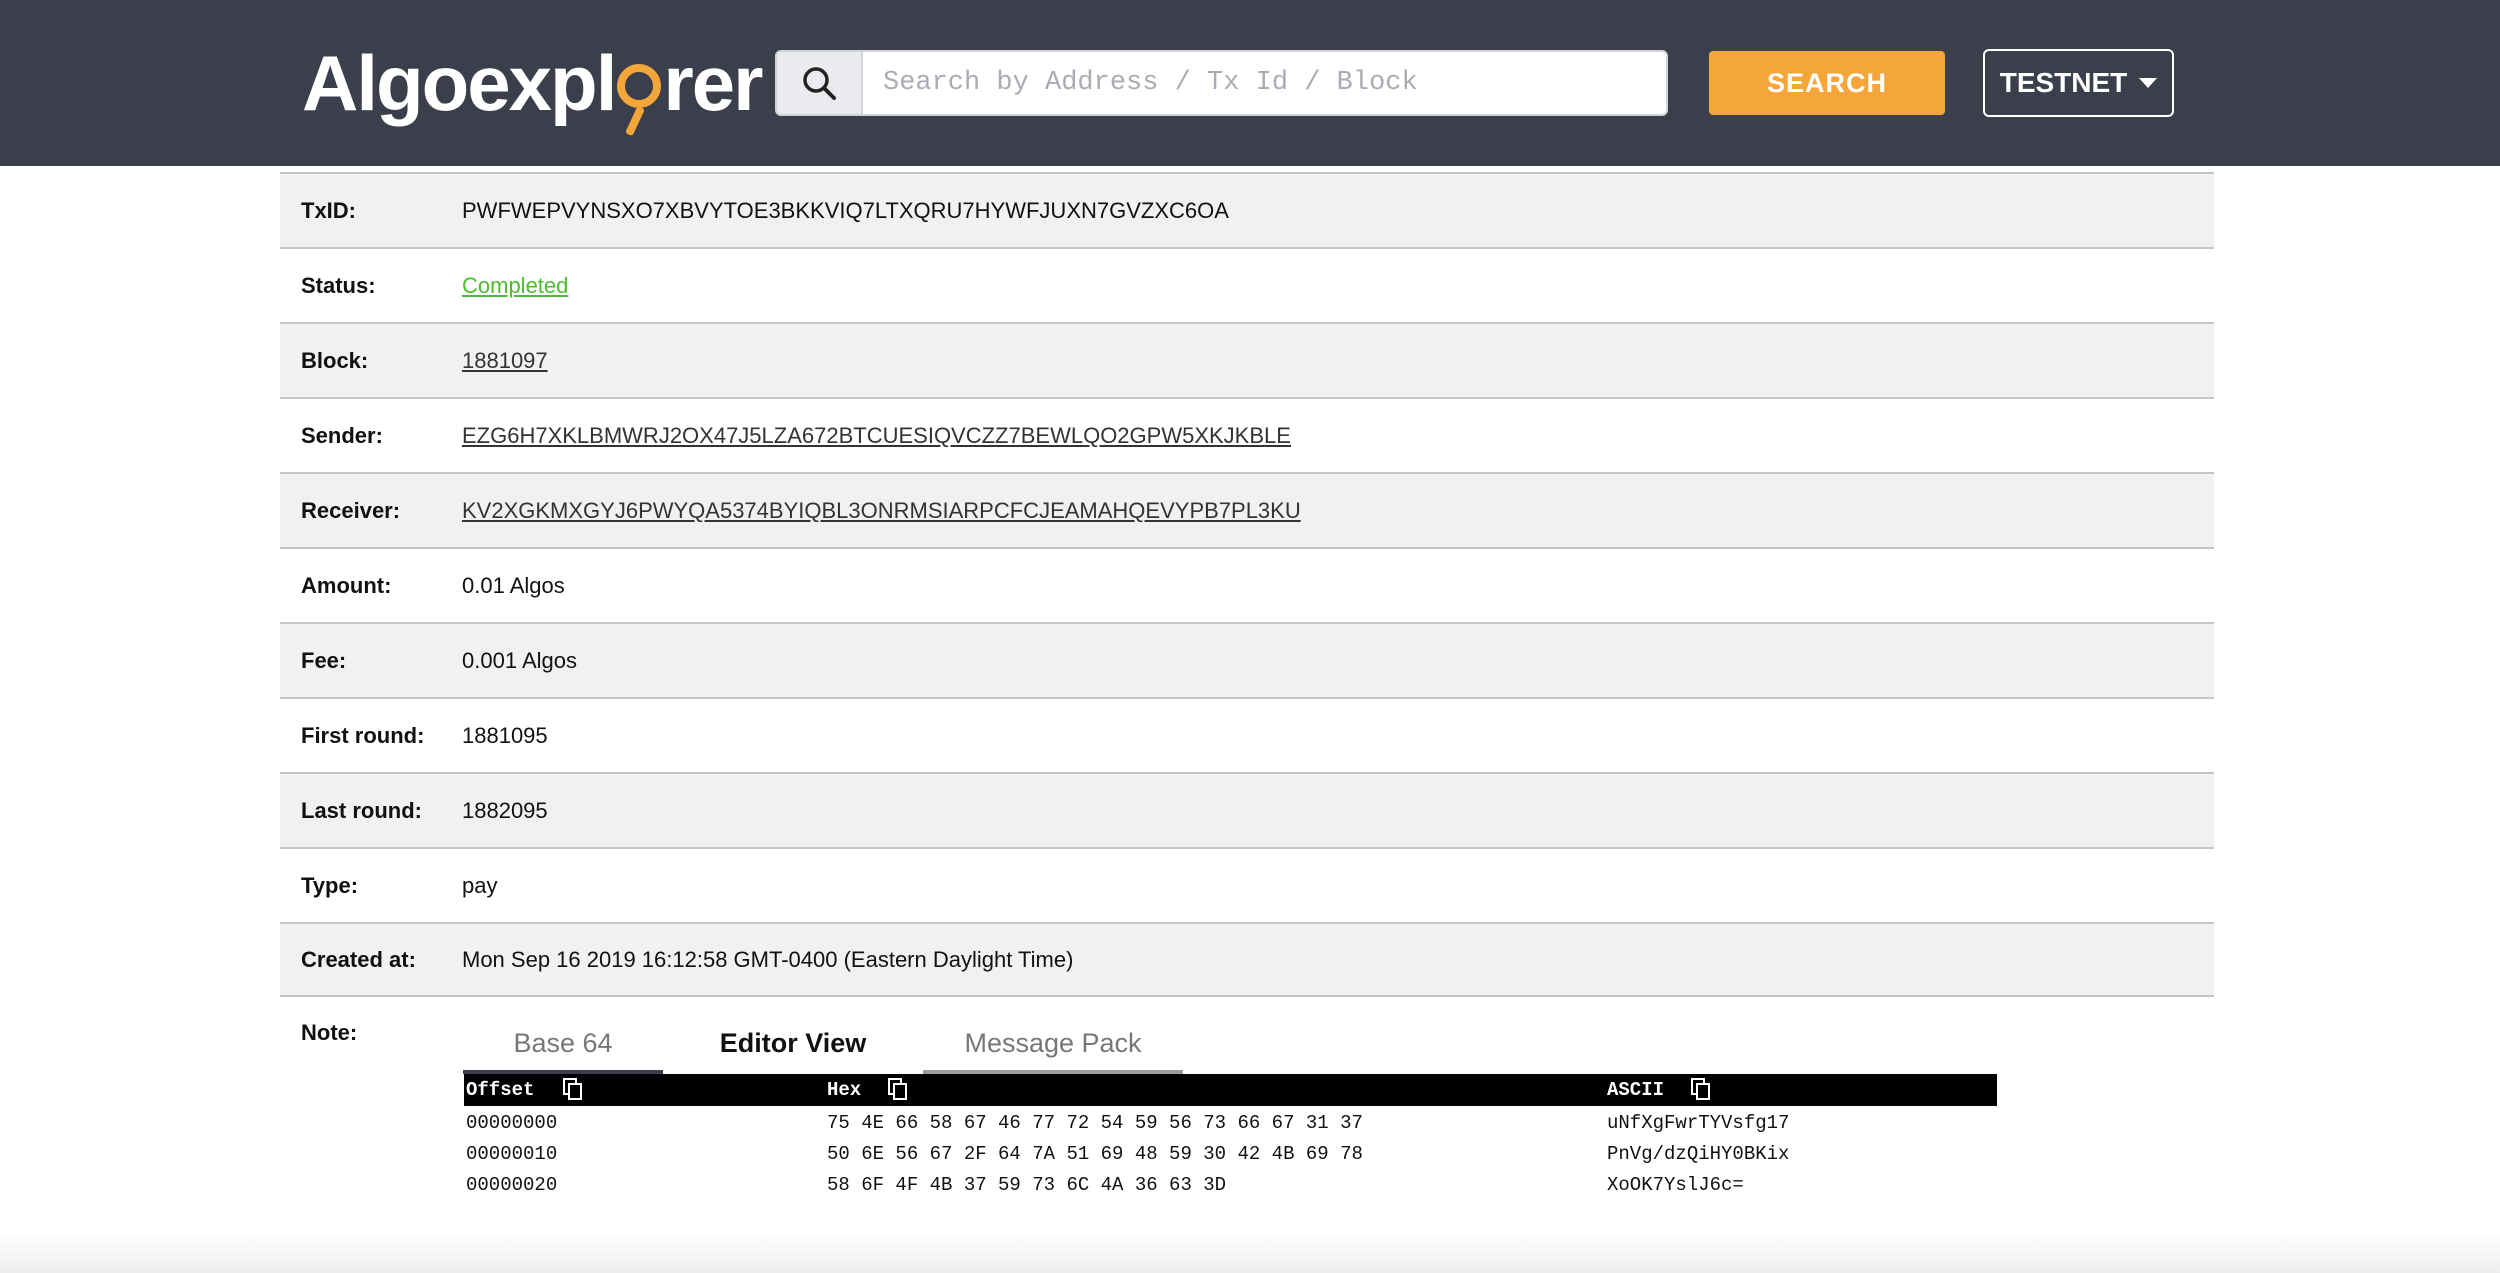 This screenshot has height=1273, width=2500. What do you see at coordinates (335, 360) in the screenshot?
I see `detail-label: Block:` at bounding box center [335, 360].